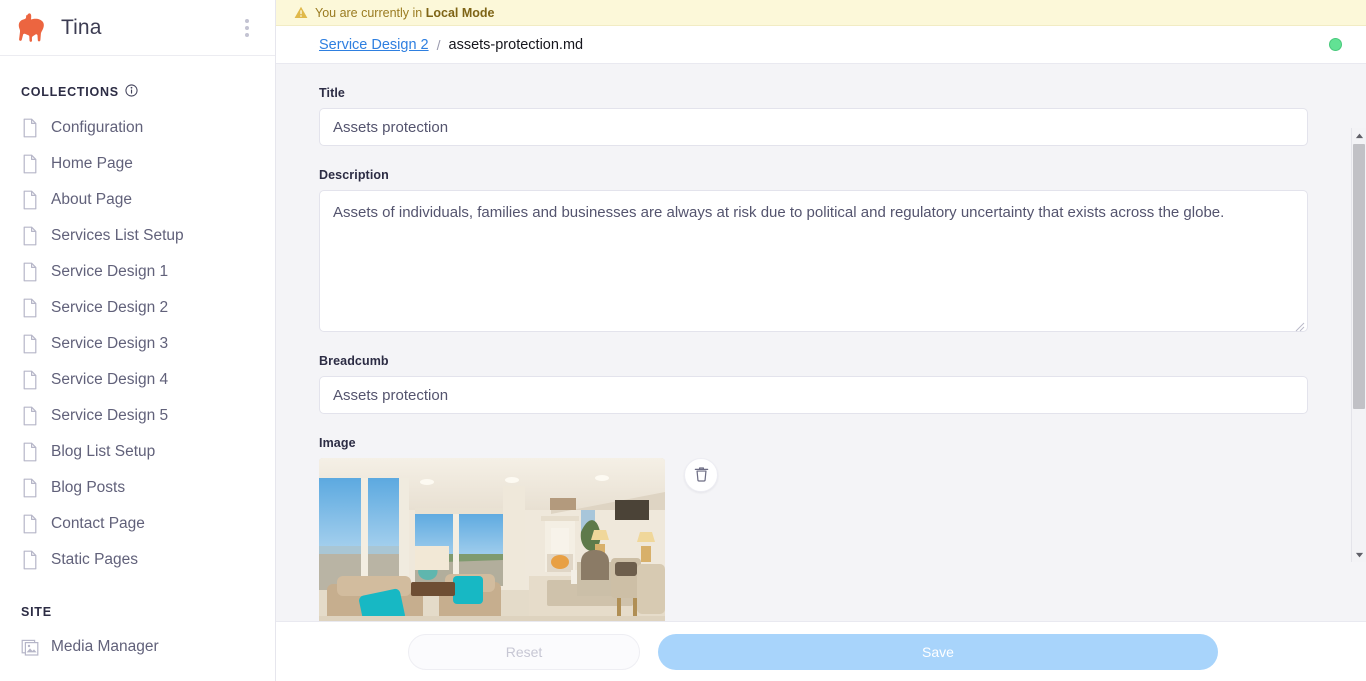  I want to click on field-label-breadcumb: Breadcumb, so click(354, 361).